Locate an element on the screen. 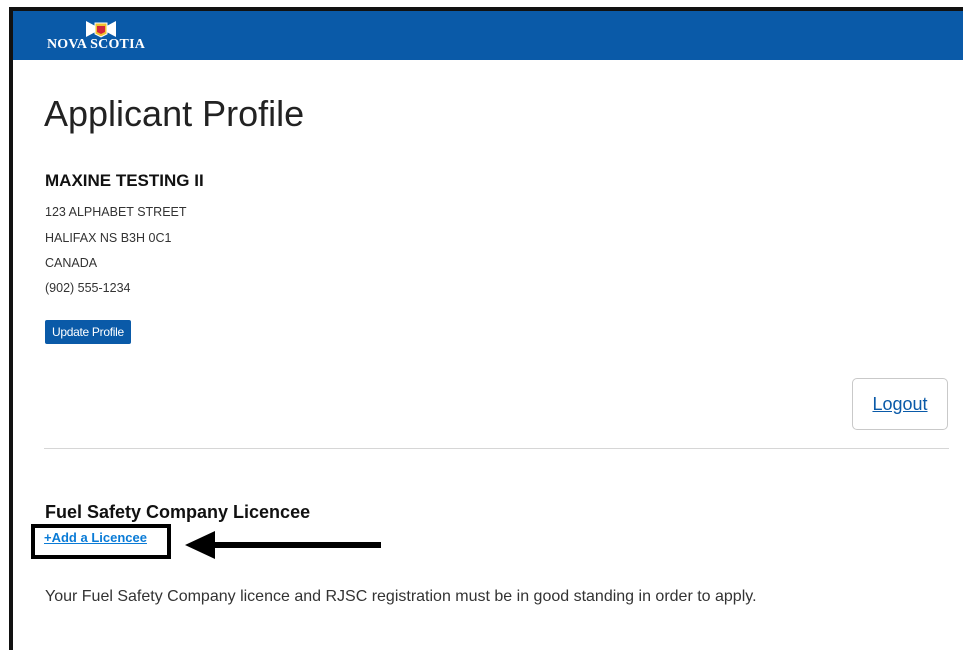 The image size is (963, 650). licencee-section-heading: Fuel Safety Company Licencee is located at coordinates (178, 512).